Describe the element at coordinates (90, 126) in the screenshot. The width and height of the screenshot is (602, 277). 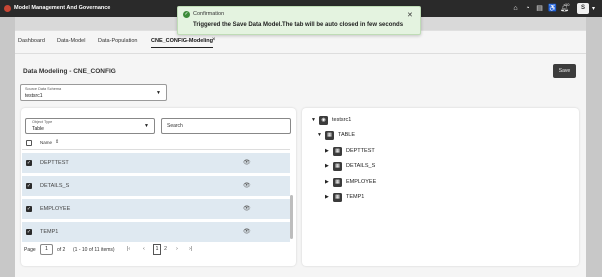
I see `object-type-select: Object Type Table ▼` at that location.